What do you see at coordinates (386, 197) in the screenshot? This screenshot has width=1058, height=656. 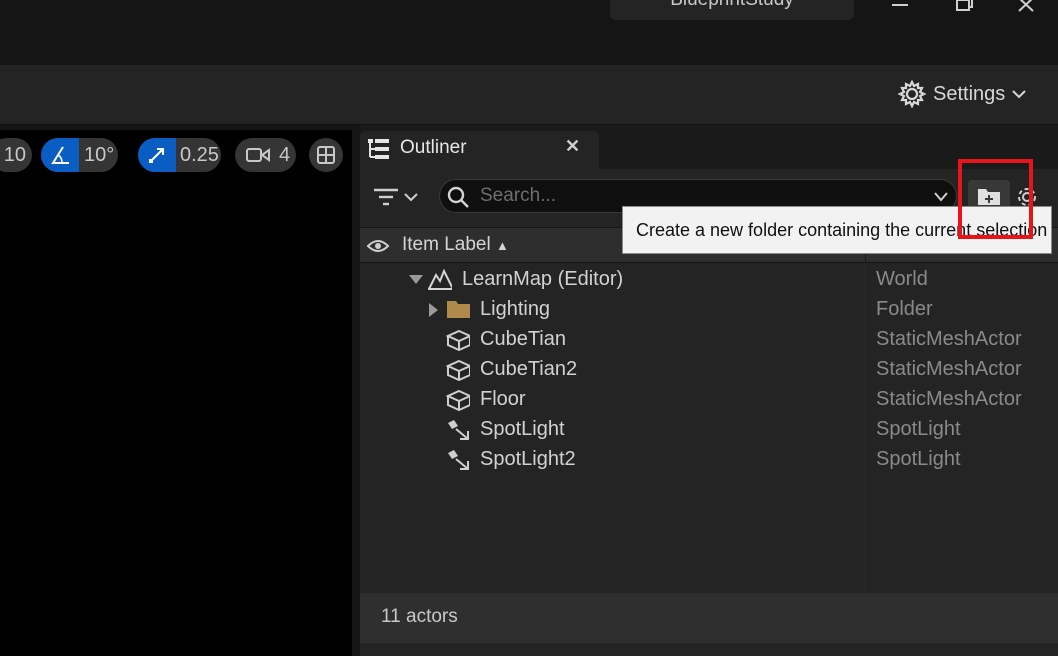 I see `filter-icon` at bounding box center [386, 197].